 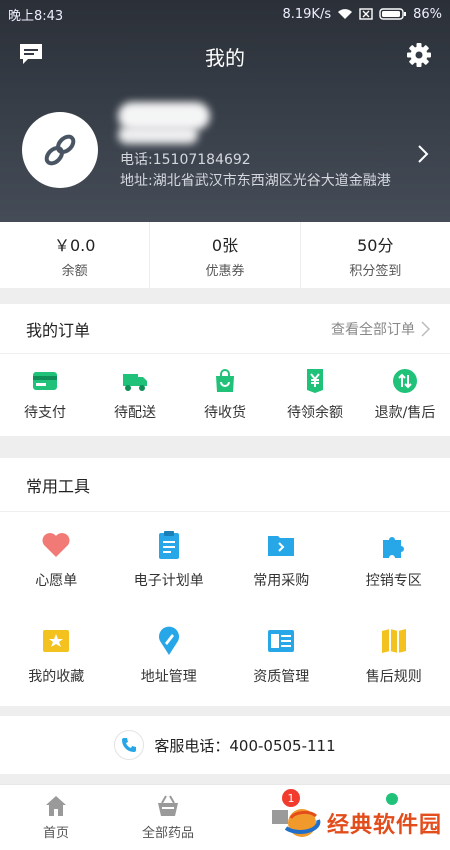 What do you see at coordinates (281, 560) in the screenshot?
I see `tool-common-purchase: 常用采购` at bounding box center [281, 560].